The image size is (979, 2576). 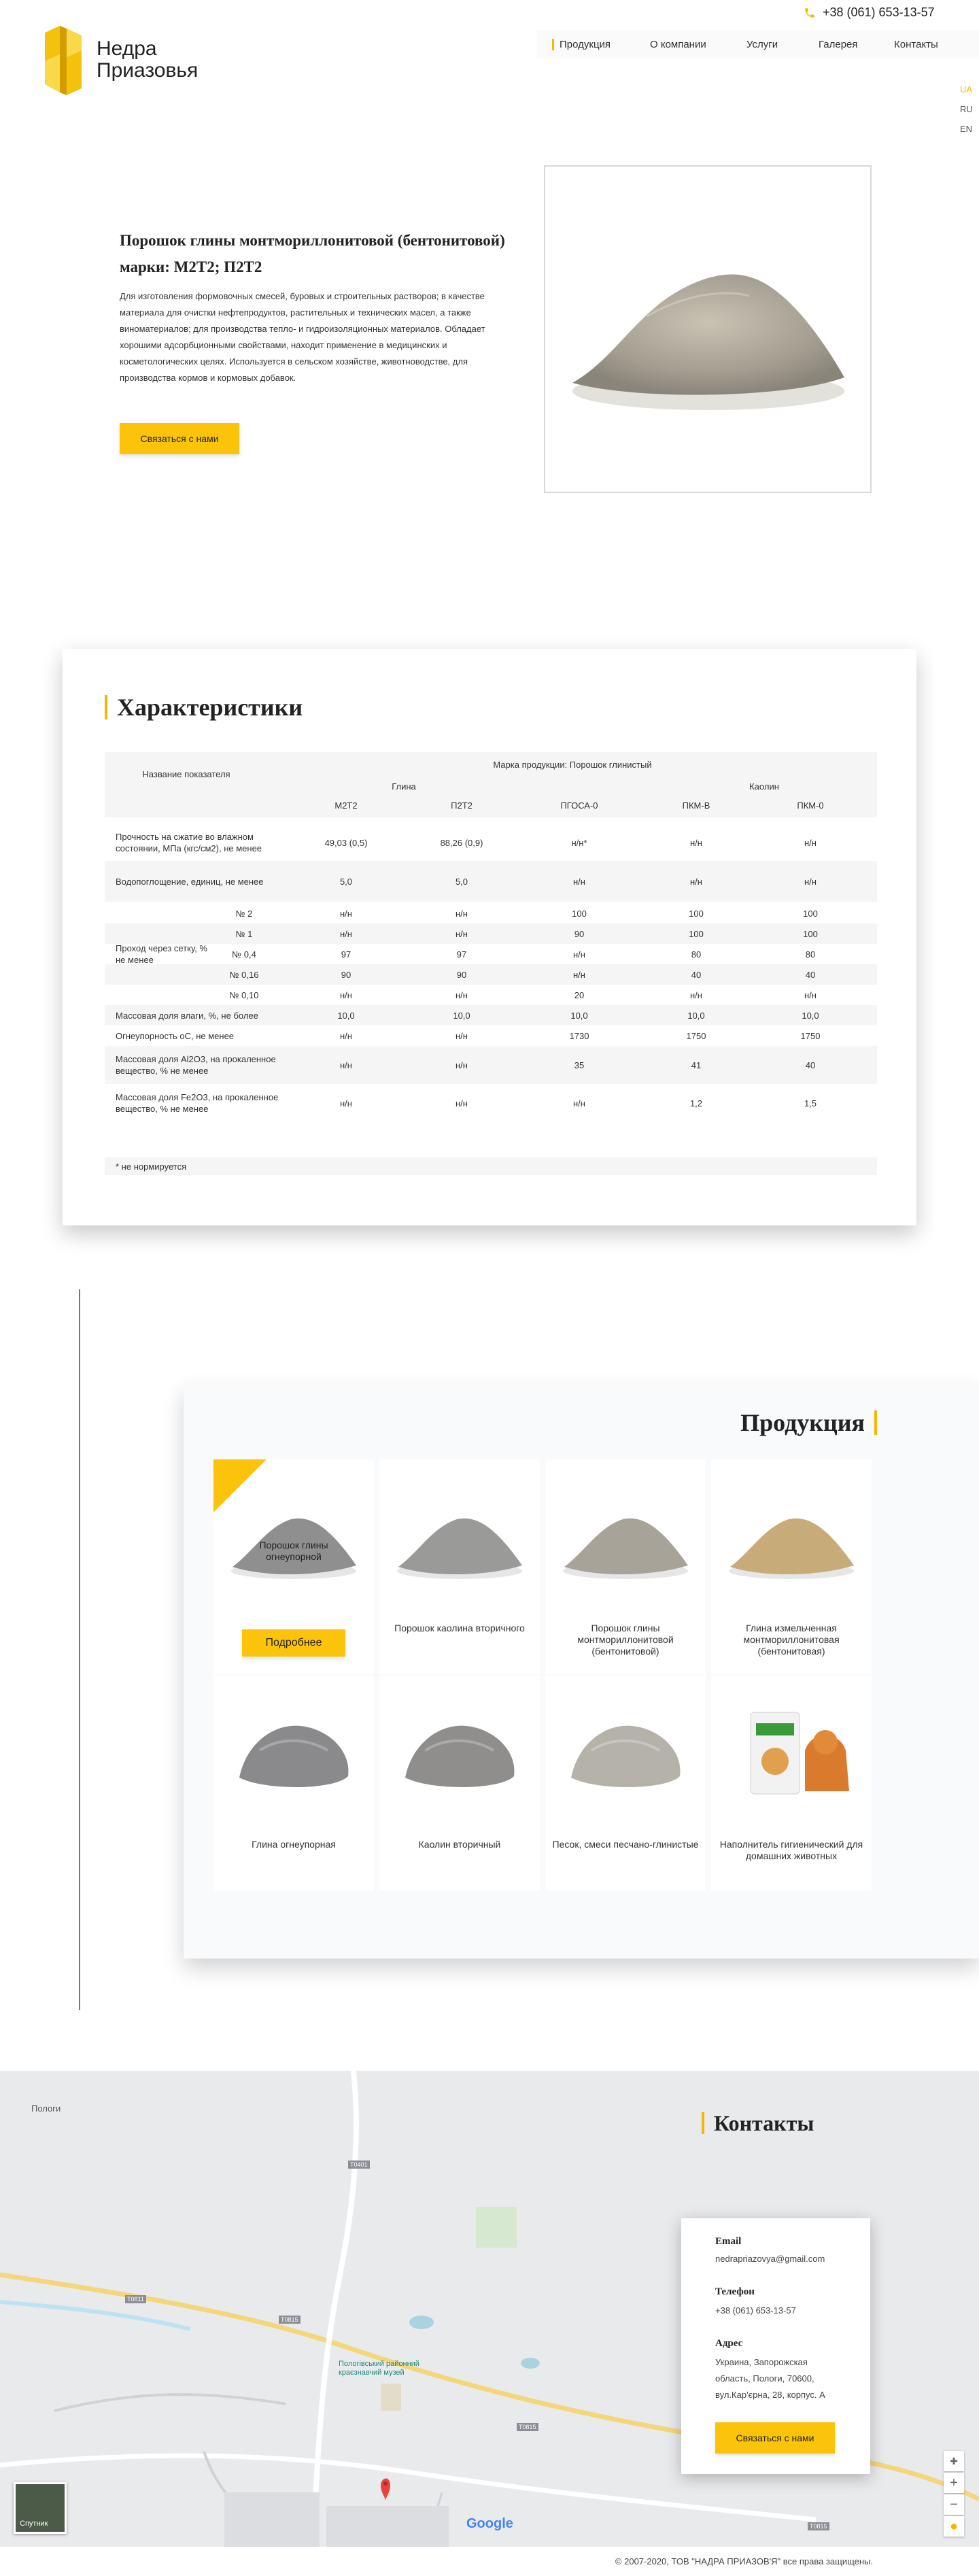 I want to click on header-phone-number: +38 (061) 653-13-57, so click(x=879, y=12).